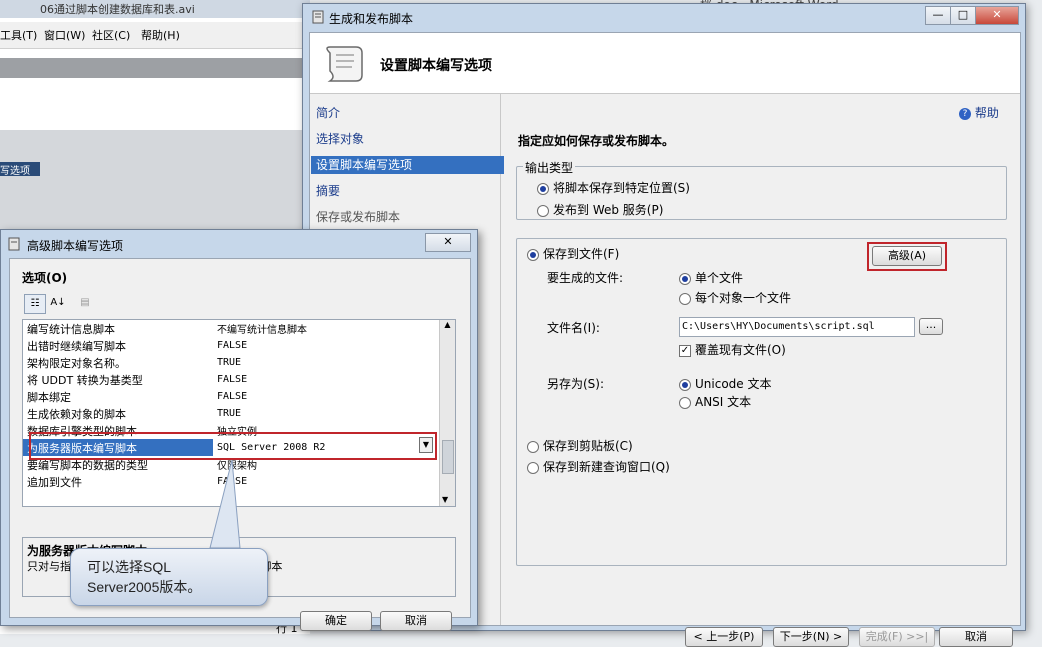 The height and width of the screenshot is (647, 1042). I want to click on banner: 设置脚本编写选项, so click(665, 63).